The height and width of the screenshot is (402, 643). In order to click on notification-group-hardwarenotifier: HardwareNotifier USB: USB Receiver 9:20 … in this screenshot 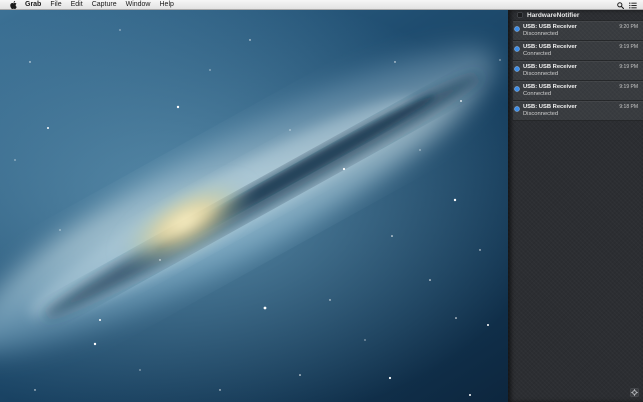, I will do `click(578, 65)`.